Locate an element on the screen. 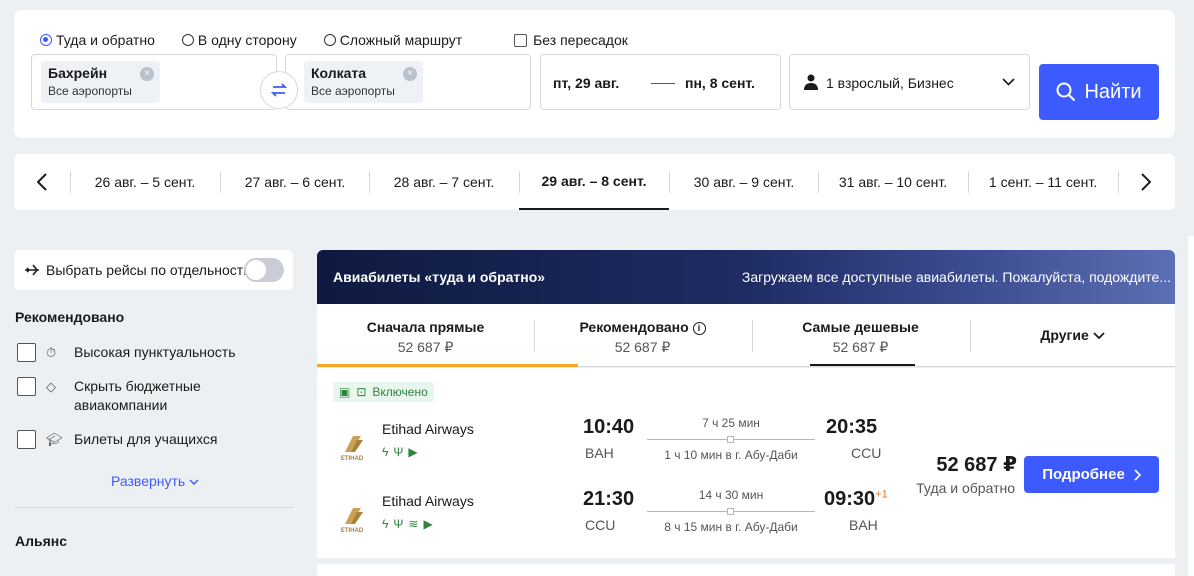  airplane-icon is located at coordinates (32, 270).